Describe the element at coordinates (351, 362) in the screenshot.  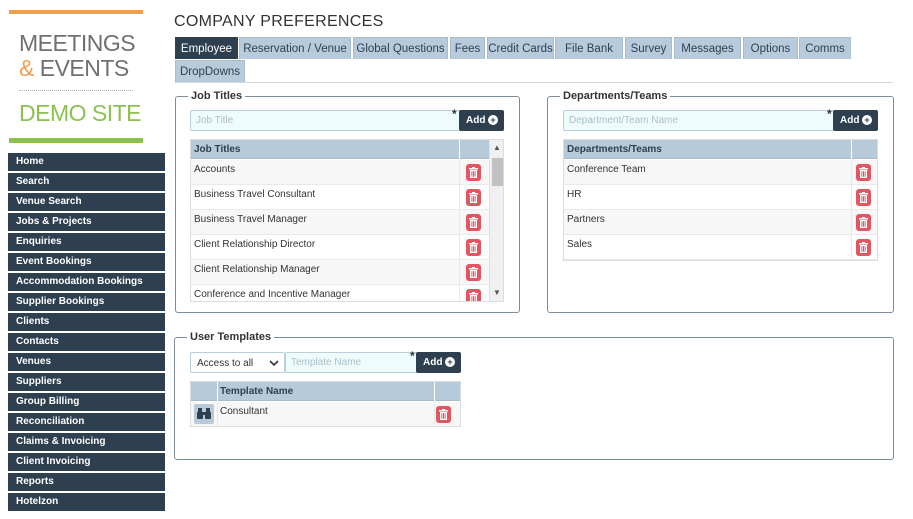
I see `template-name-input` at that location.